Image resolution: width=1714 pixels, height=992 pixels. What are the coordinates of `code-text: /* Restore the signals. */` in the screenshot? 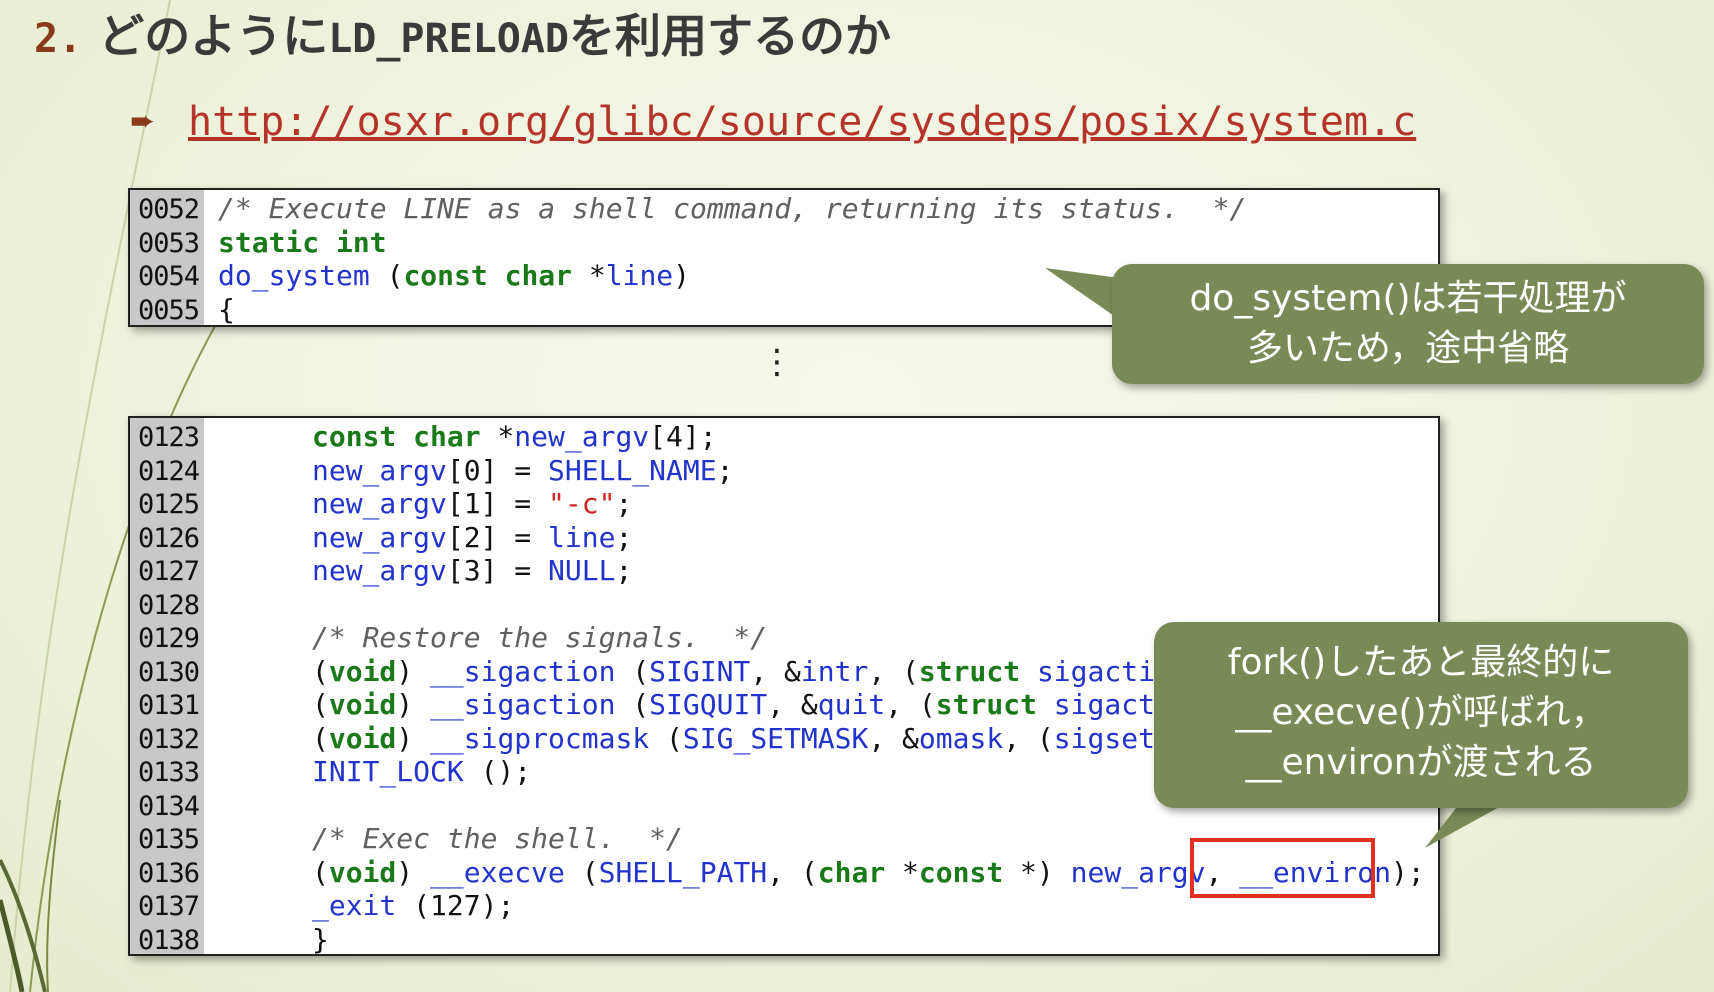 It's located at (539, 638).